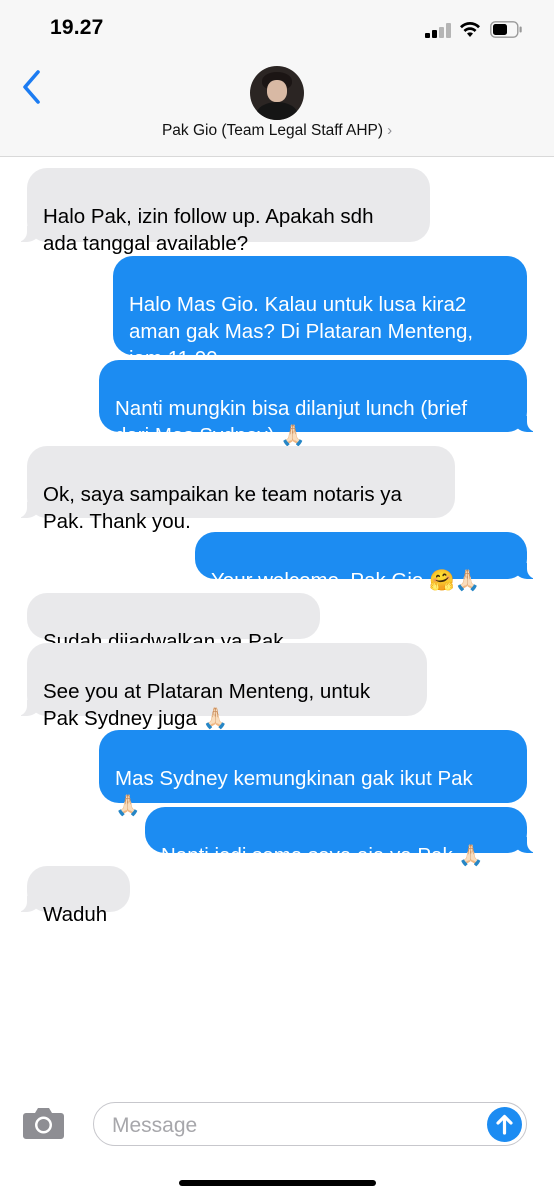  What do you see at coordinates (77, 27) in the screenshot?
I see `status-time: 19.27` at bounding box center [77, 27].